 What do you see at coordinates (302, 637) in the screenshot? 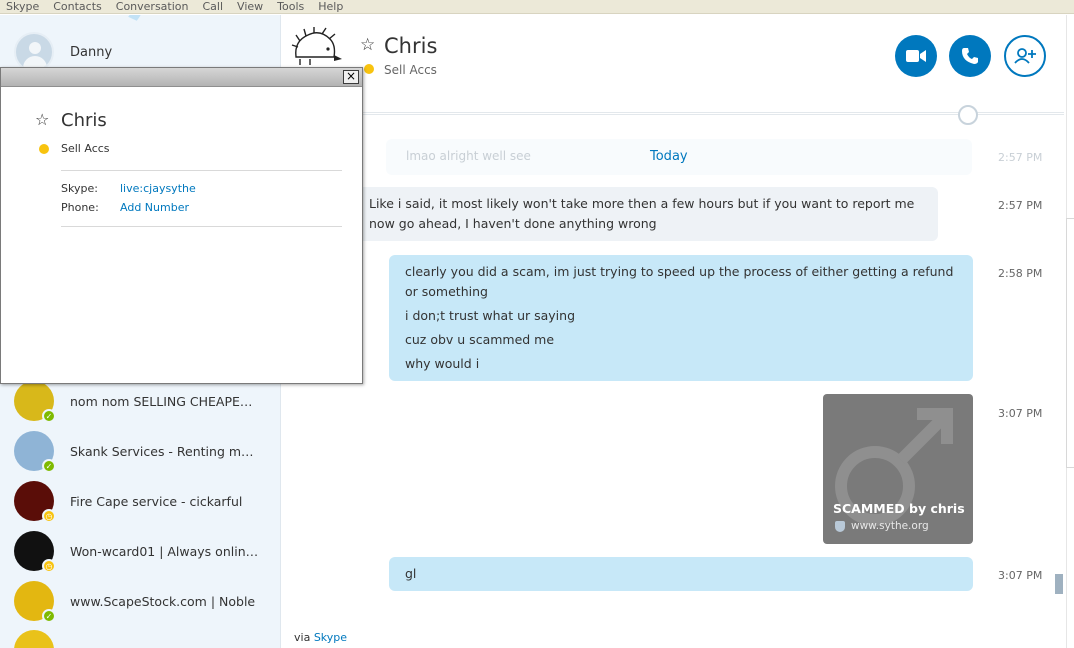
I see `via-label: via` at bounding box center [302, 637].